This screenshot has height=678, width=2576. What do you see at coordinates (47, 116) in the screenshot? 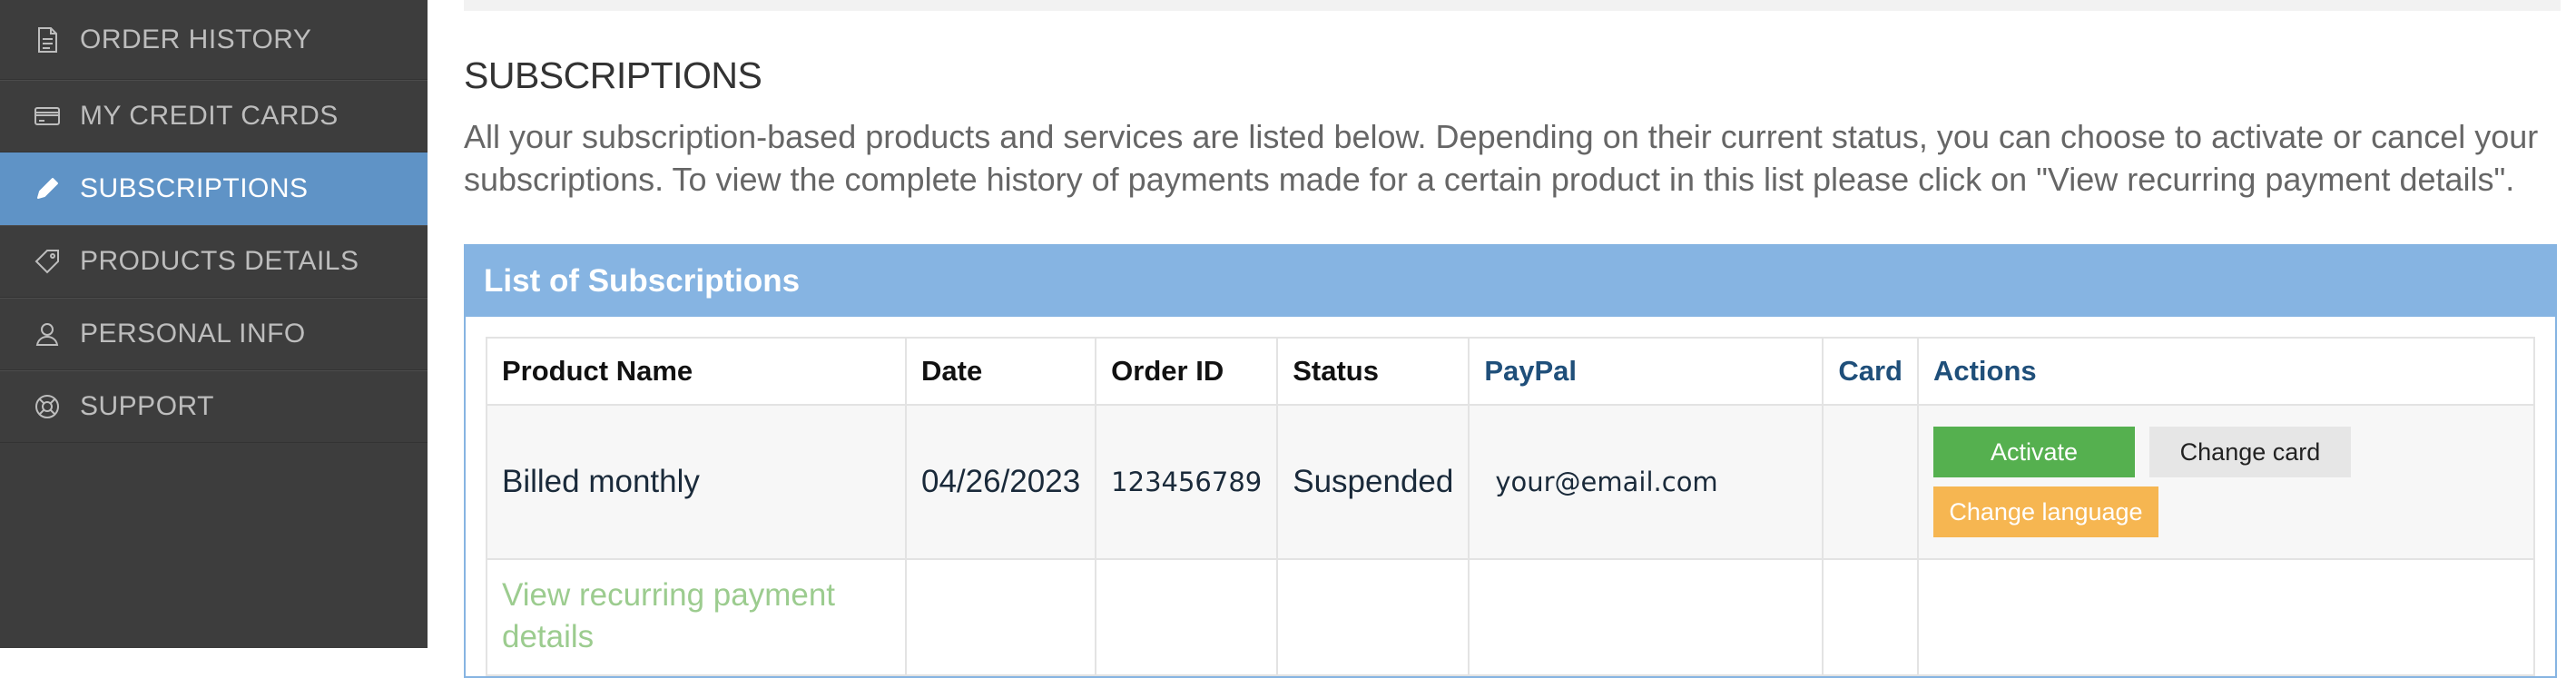
I see `credit-card-icon` at bounding box center [47, 116].